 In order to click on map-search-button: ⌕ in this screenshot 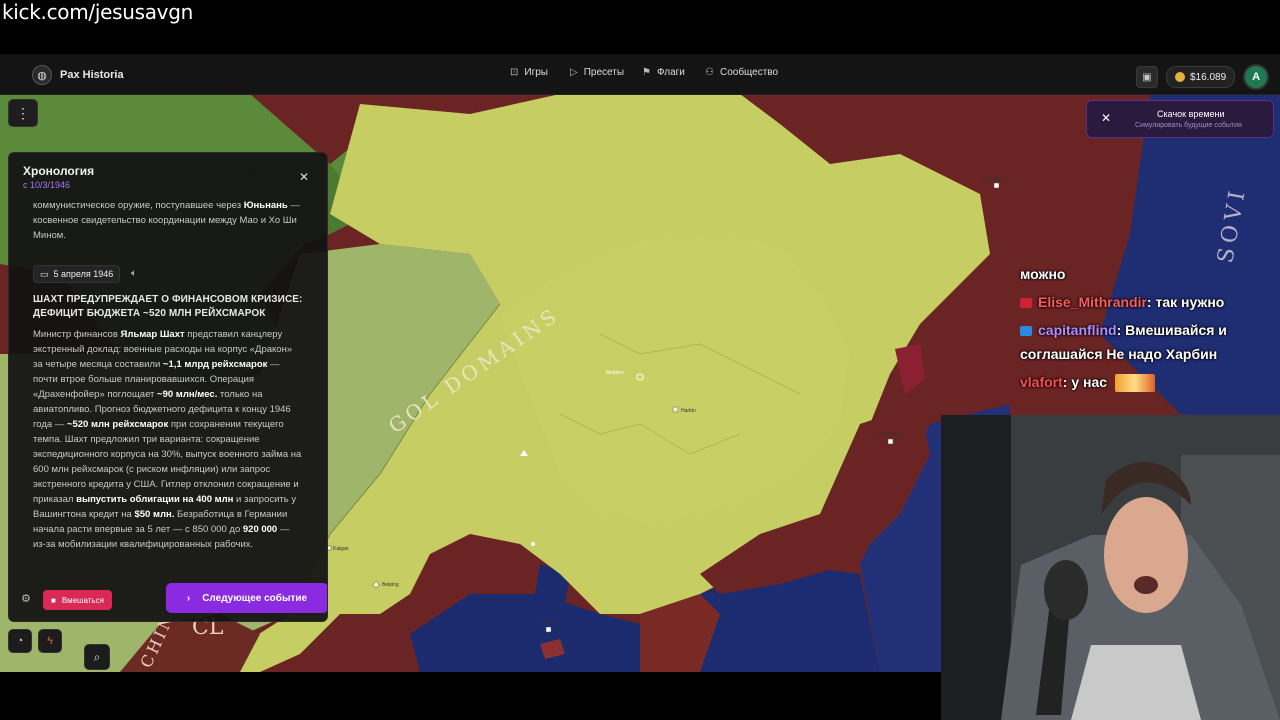, I will do `click(97, 657)`.